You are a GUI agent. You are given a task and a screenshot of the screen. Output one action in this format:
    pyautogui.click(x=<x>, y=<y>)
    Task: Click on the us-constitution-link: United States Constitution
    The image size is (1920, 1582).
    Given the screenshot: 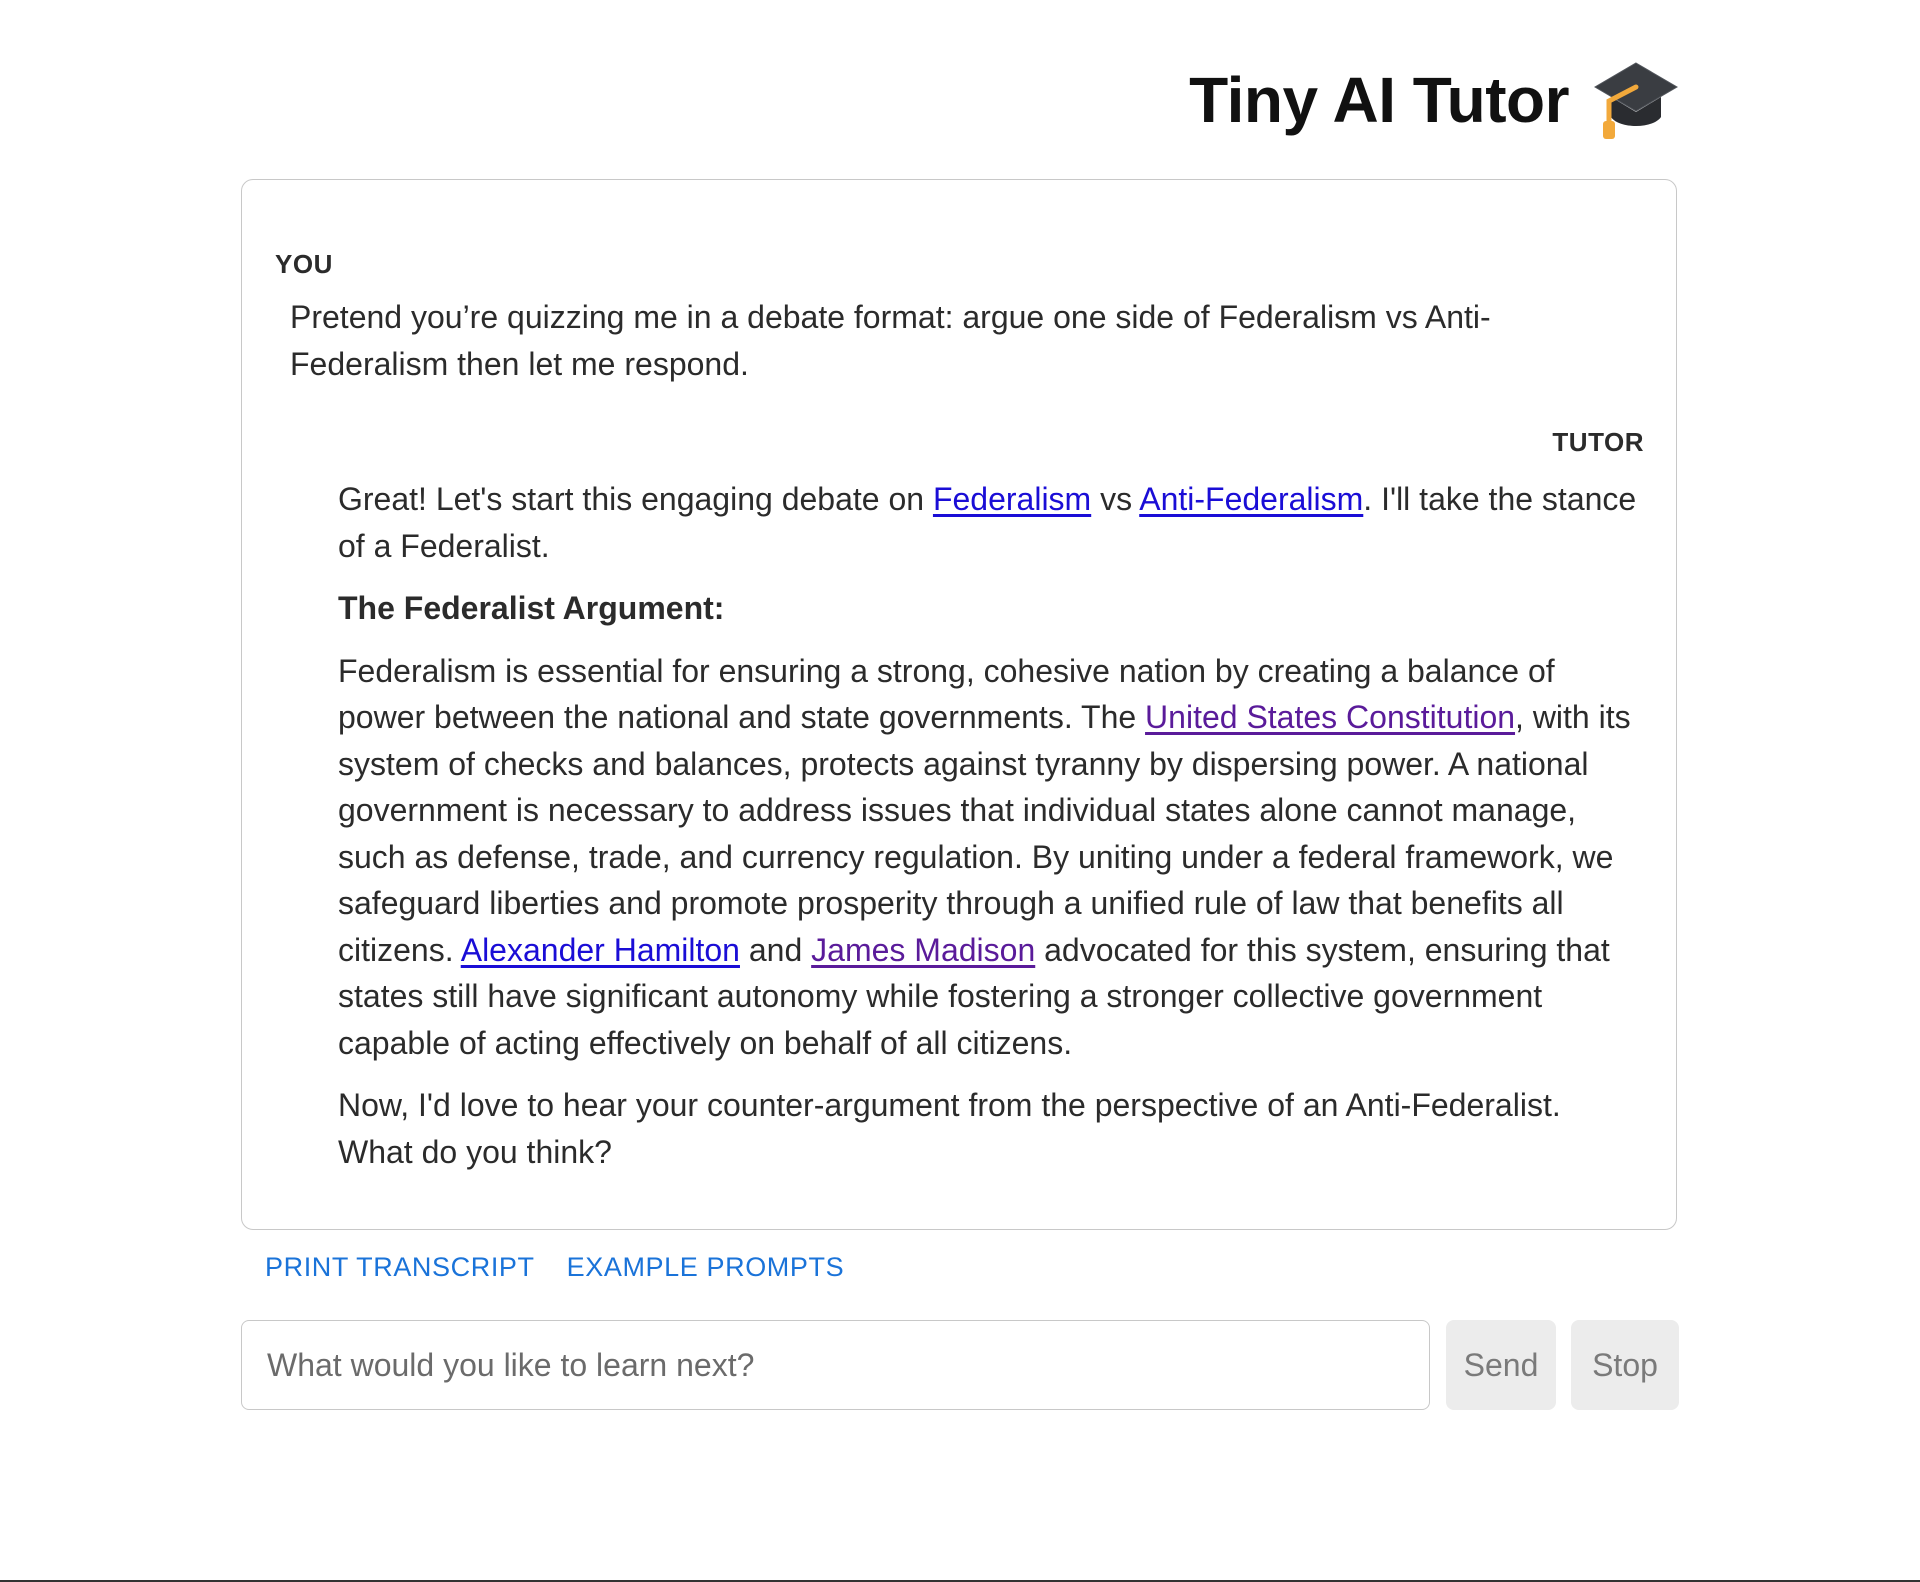 What is the action you would take?
    pyautogui.click(x=1330, y=717)
    